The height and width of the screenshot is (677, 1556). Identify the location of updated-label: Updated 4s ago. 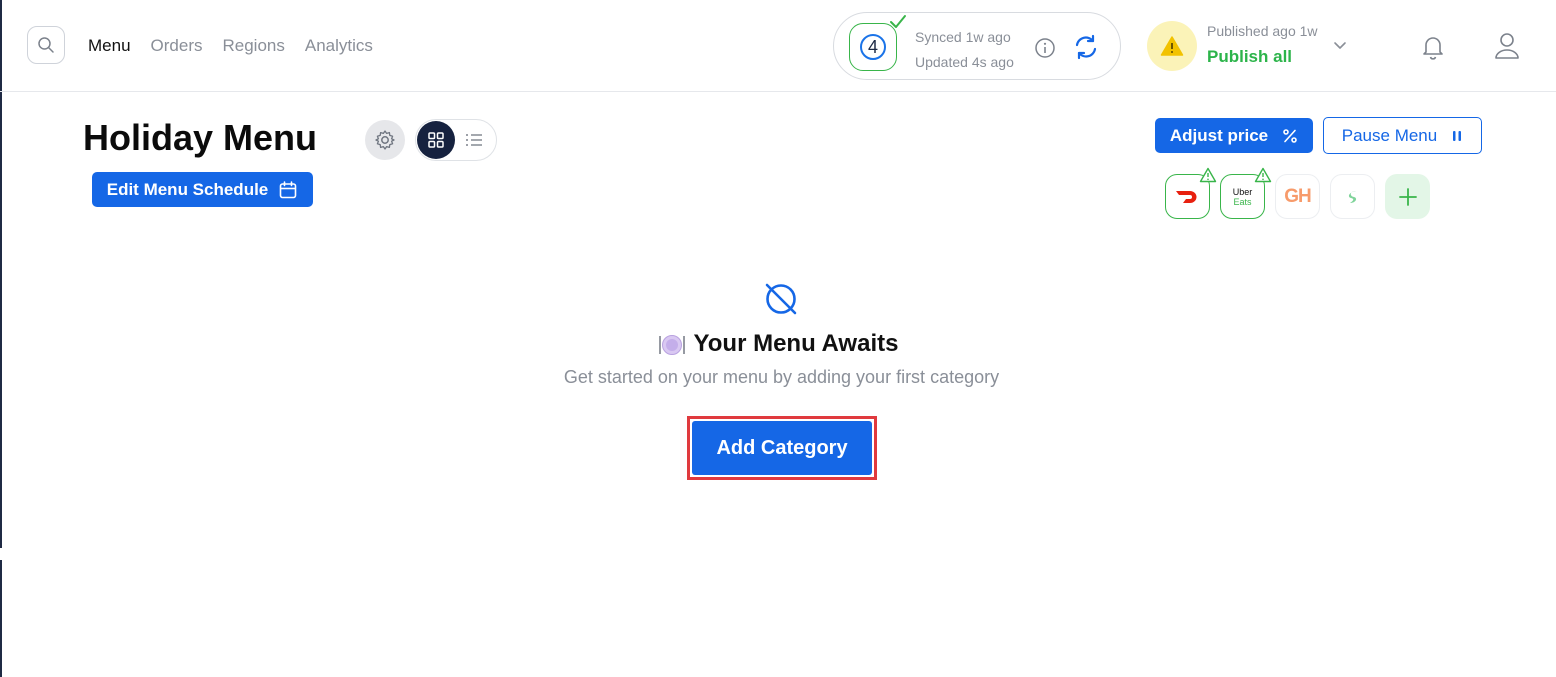
(964, 62).